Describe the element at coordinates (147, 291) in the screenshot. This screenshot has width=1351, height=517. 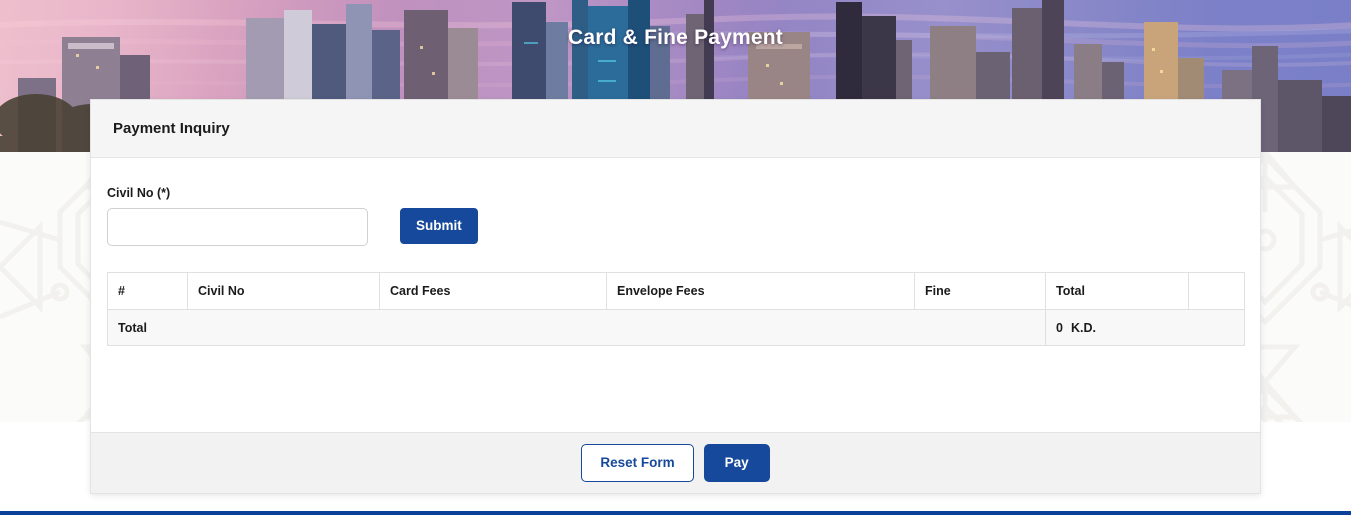
I see `column-header-index: #` at that location.